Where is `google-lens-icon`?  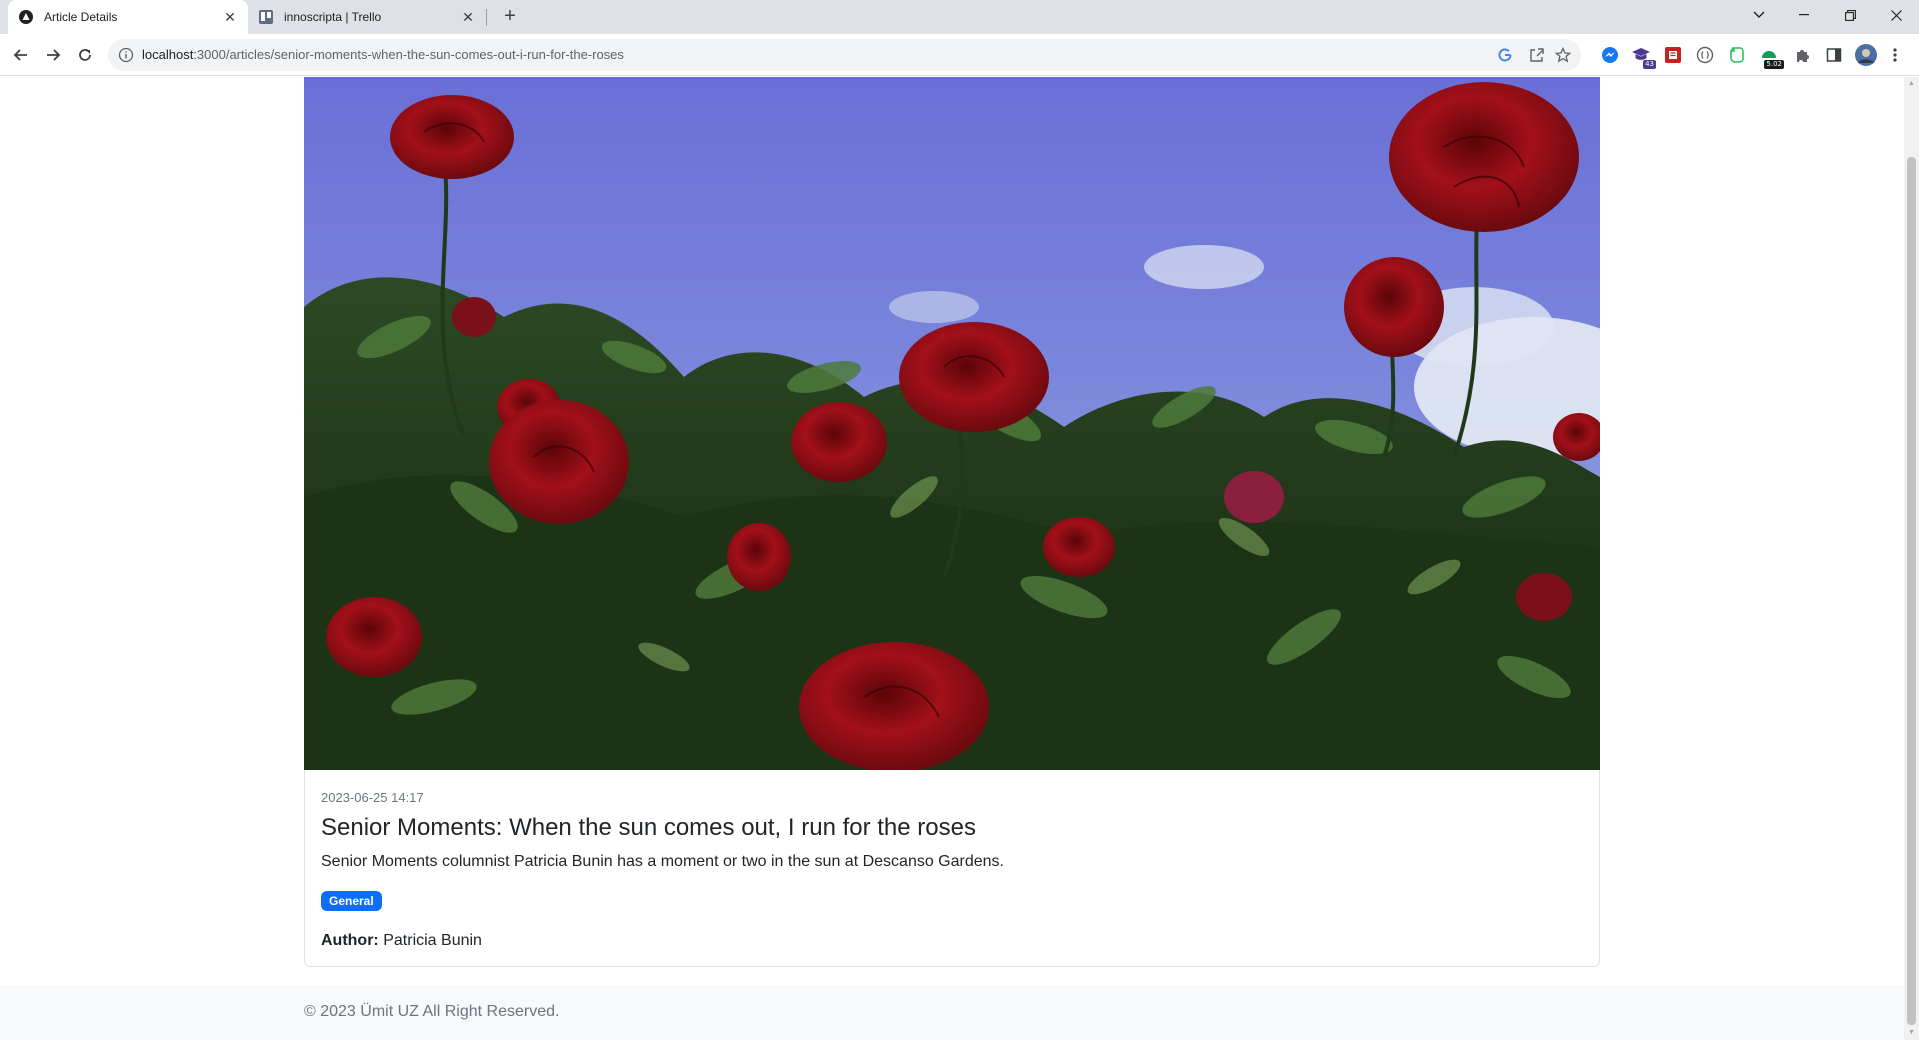
google-lens-icon is located at coordinates (1505, 55).